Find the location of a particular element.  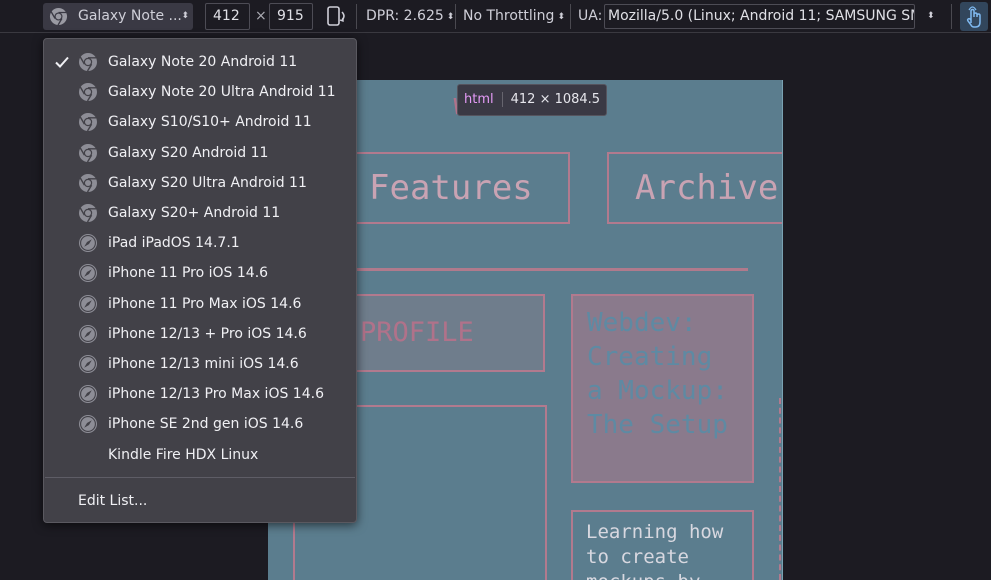

device-menu-item: Galaxy Note 20 Ultra Android 11 is located at coordinates (200, 92).